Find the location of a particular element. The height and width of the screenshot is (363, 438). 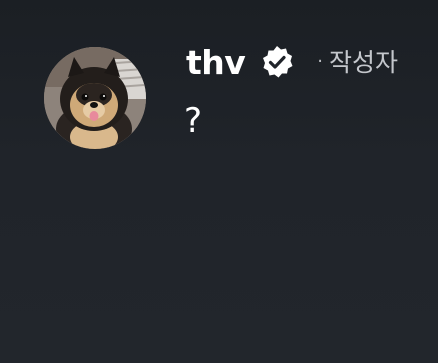

author-avatar is located at coordinates (95, 98).